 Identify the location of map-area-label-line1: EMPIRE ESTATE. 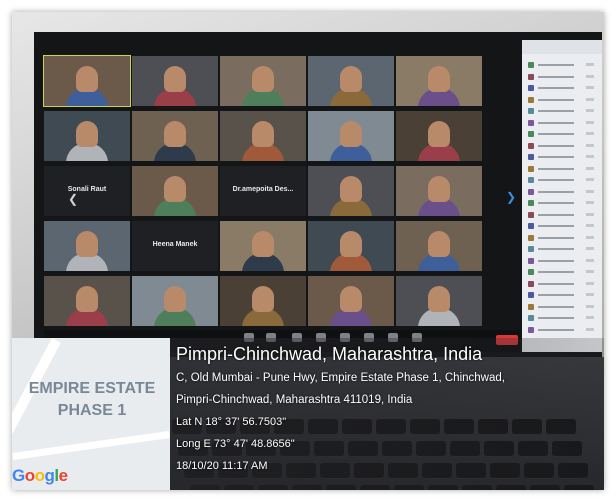
(92, 388).